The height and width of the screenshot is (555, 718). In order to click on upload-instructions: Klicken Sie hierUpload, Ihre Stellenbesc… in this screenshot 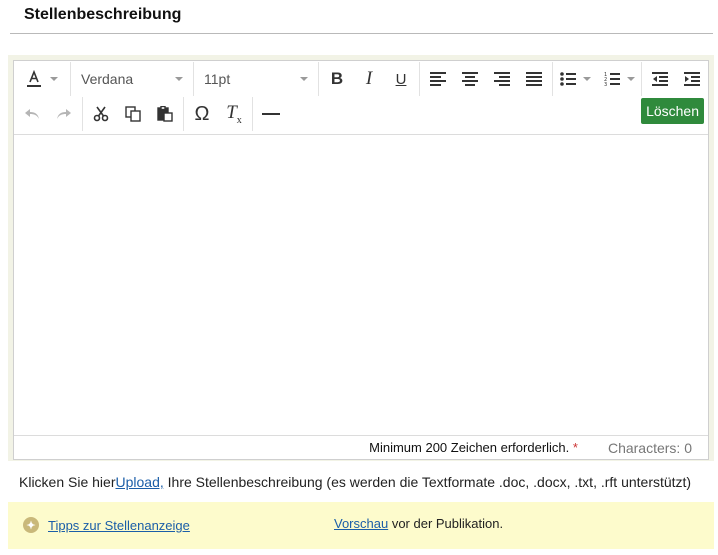, I will do `click(355, 482)`.